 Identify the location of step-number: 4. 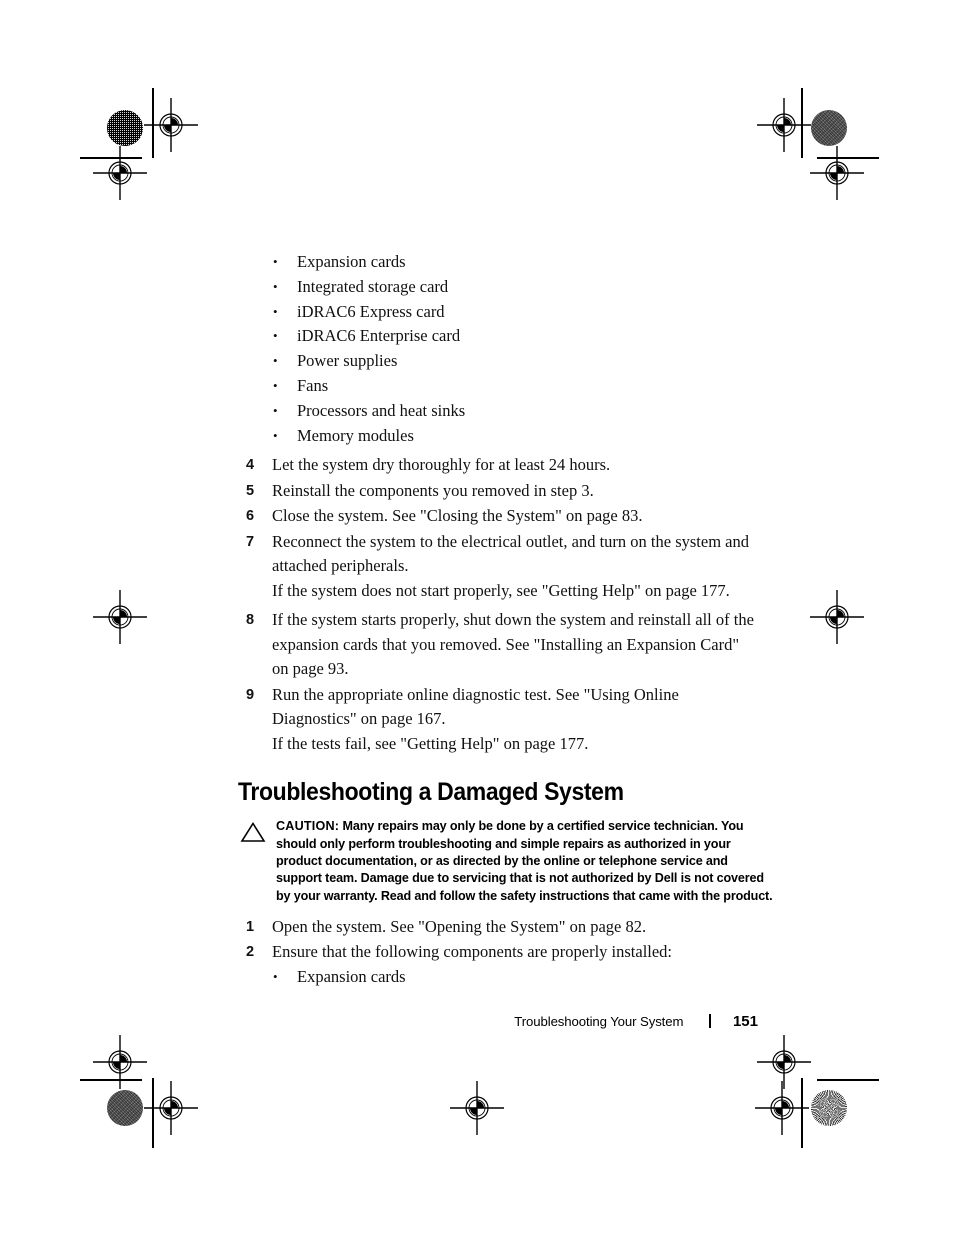
(250, 465).